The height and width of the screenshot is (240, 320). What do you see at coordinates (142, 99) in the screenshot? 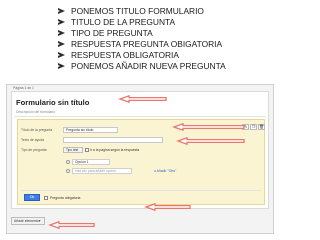
I see `arrow-form-title` at bounding box center [142, 99].